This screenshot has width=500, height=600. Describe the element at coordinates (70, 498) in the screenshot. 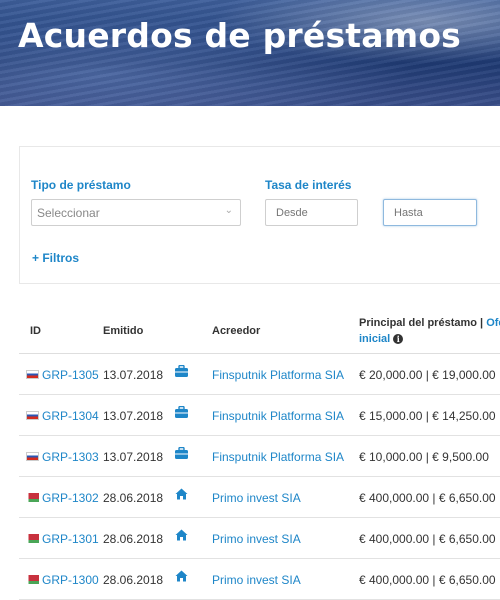

I see `loan-id-link: GRP-1302` at that location.